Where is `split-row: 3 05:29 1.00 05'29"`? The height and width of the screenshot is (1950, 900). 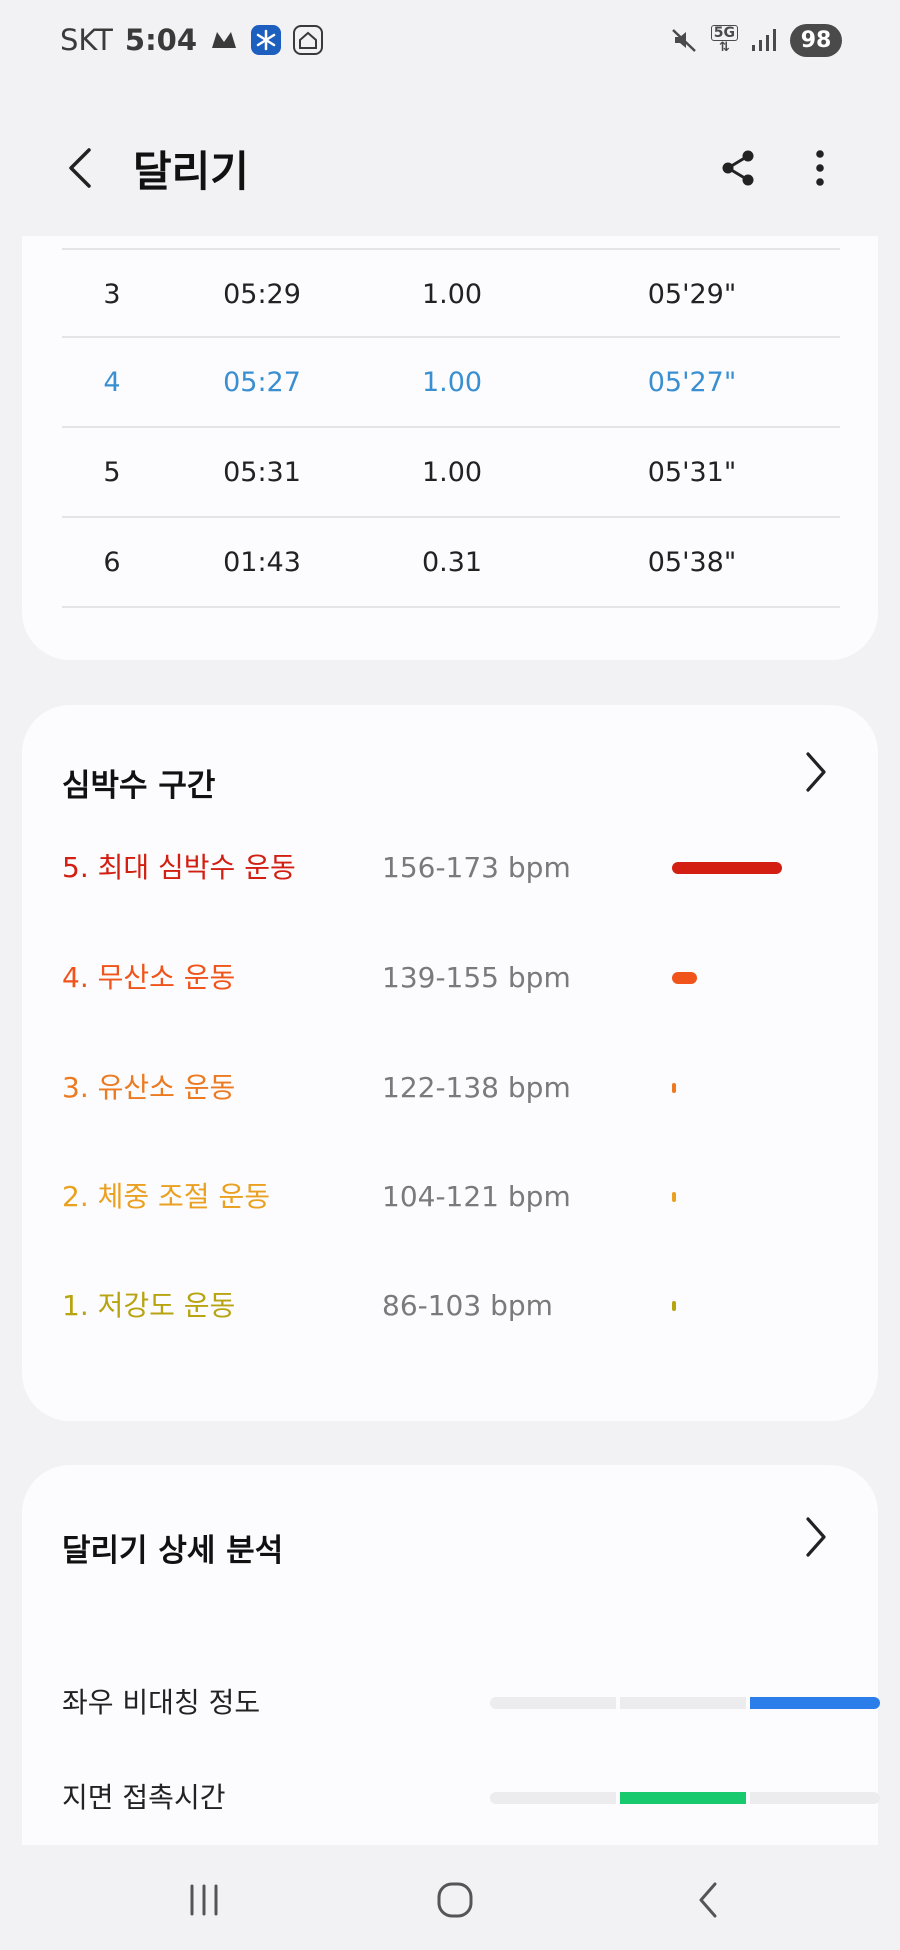
split-row: 3 05:29 1.00 05'29" is located at coordinates (451, 293).